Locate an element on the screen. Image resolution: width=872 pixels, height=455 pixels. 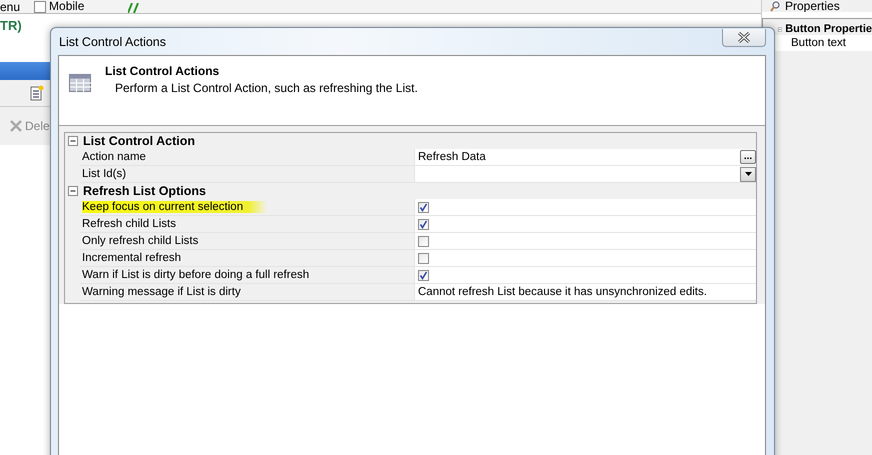
group-label: List Control Action is located at coordinates (139, 141).